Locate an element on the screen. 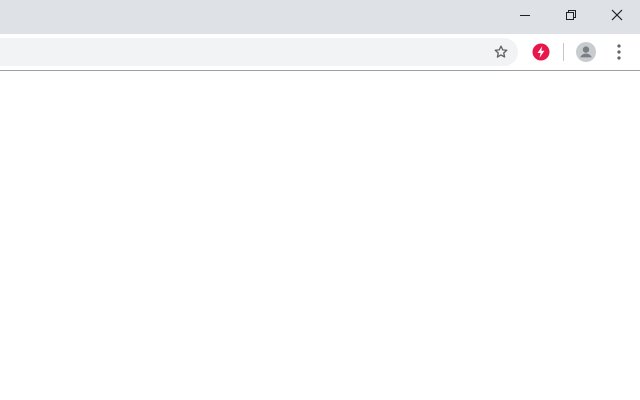 This screenshot has height=400, width=640. main-menu-button is located at coordinates (619, 52).